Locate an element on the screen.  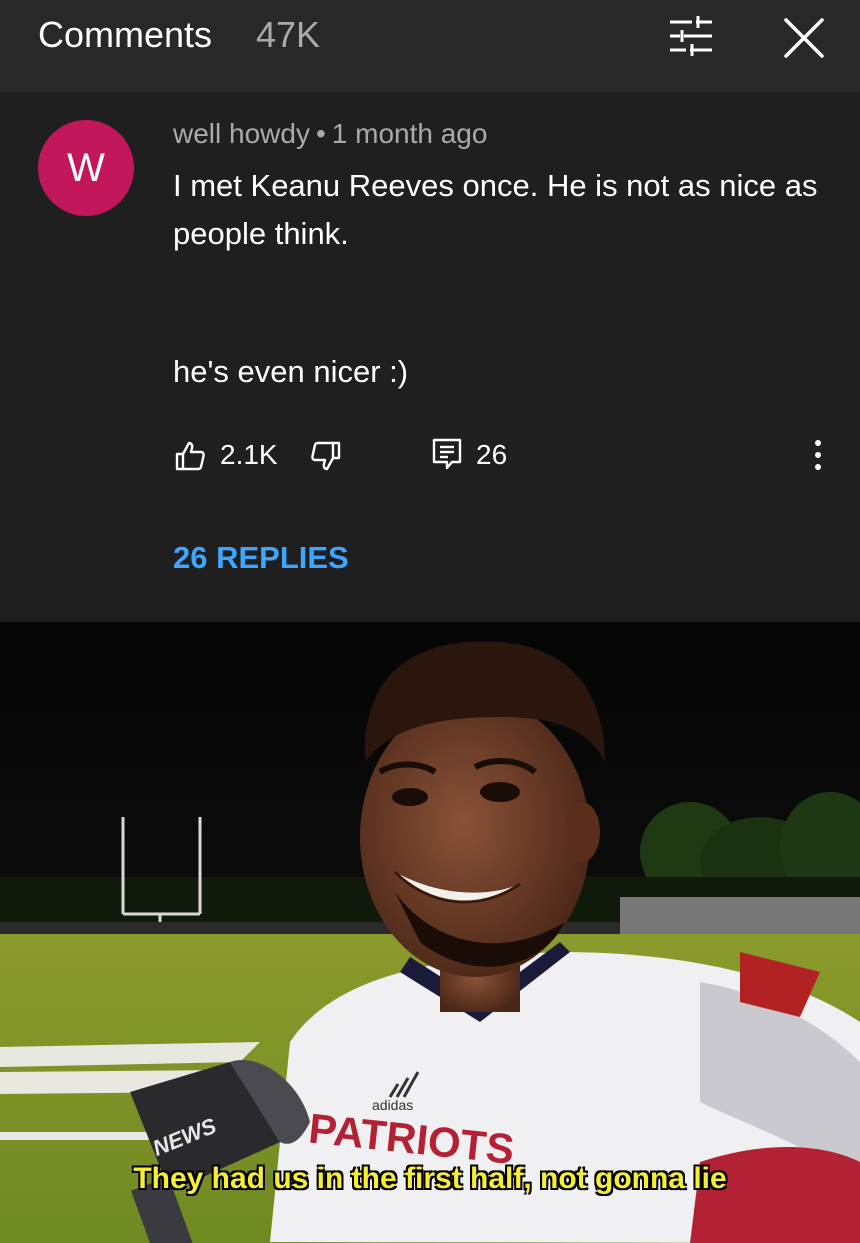
comment-meta: well howdy • 1 month ago is located at coordinates (330, 134).